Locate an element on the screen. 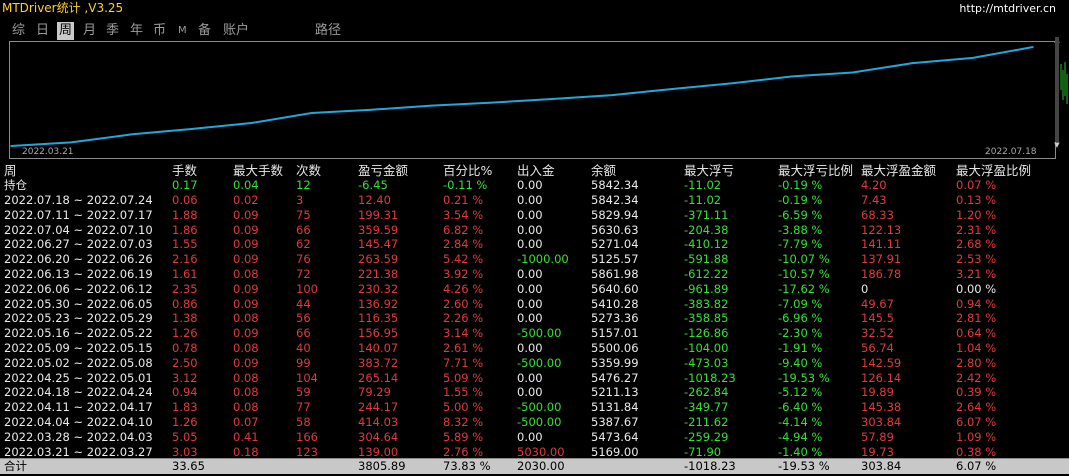 The image size is (1069, 476). cell-max-float-profit: 最大浮盈金额 is located at coordinates (899, 170).